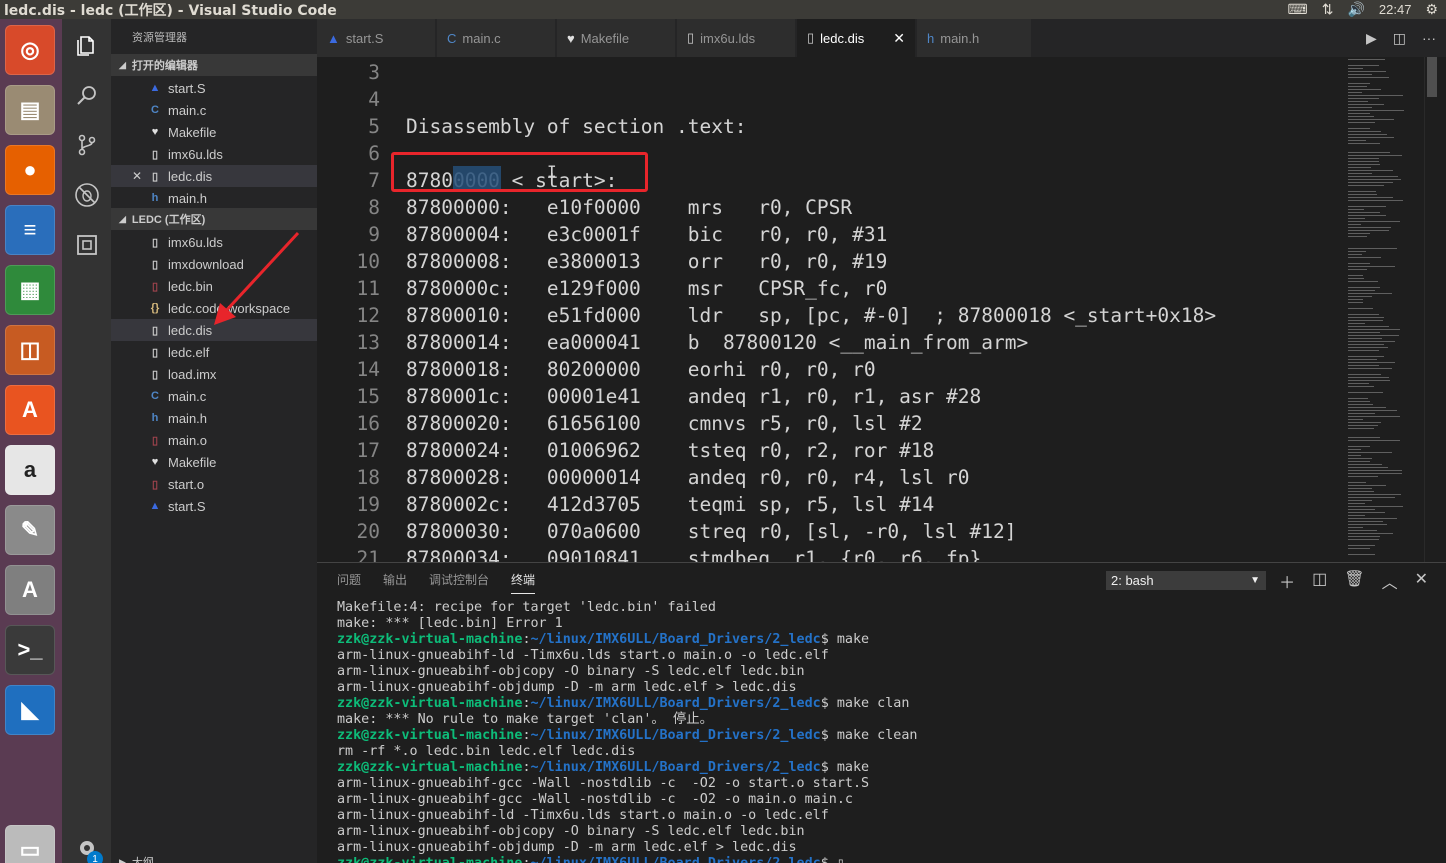 The image size is (1446, 863). Describe the element at coordinates (736, 38) in the screenshot. I see `tab-imx6u-lds: ▯ imx6u.lds` at that location.